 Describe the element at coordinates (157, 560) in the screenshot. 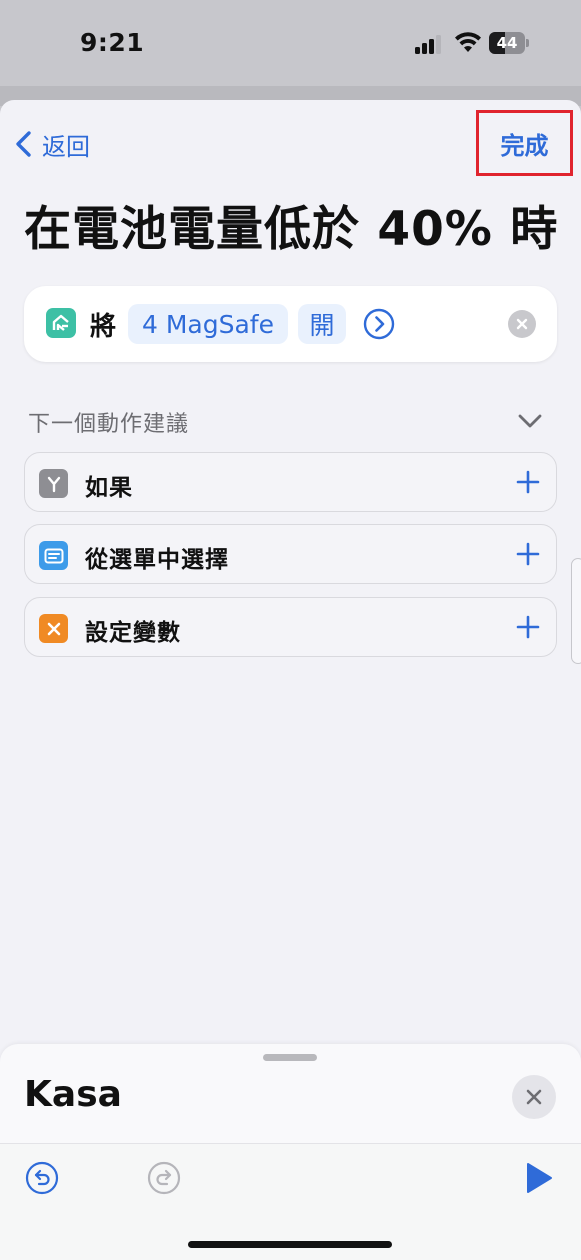

I see `suggestion-label: 從選單中選擇` at that location.